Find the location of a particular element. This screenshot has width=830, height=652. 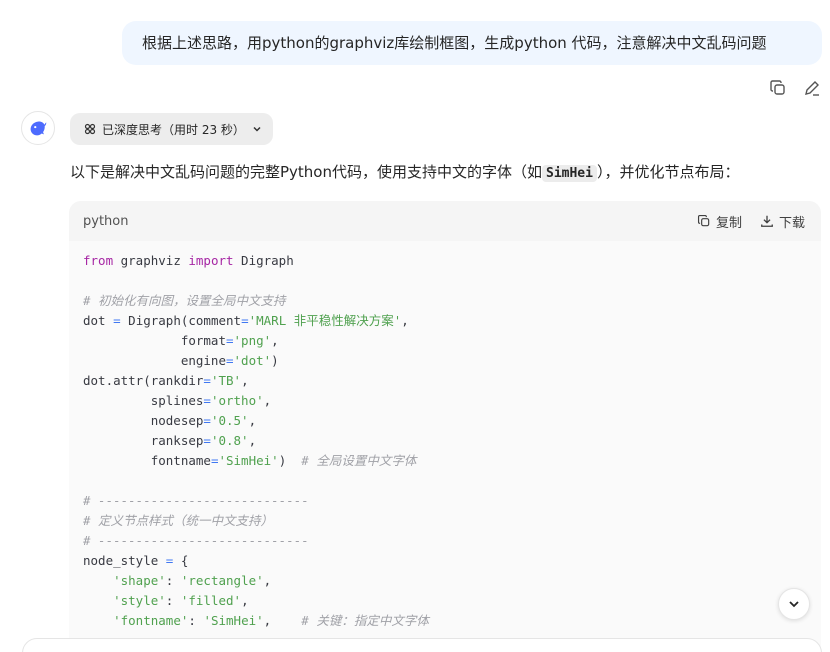

download-icon is located at coordinates (767, 221).